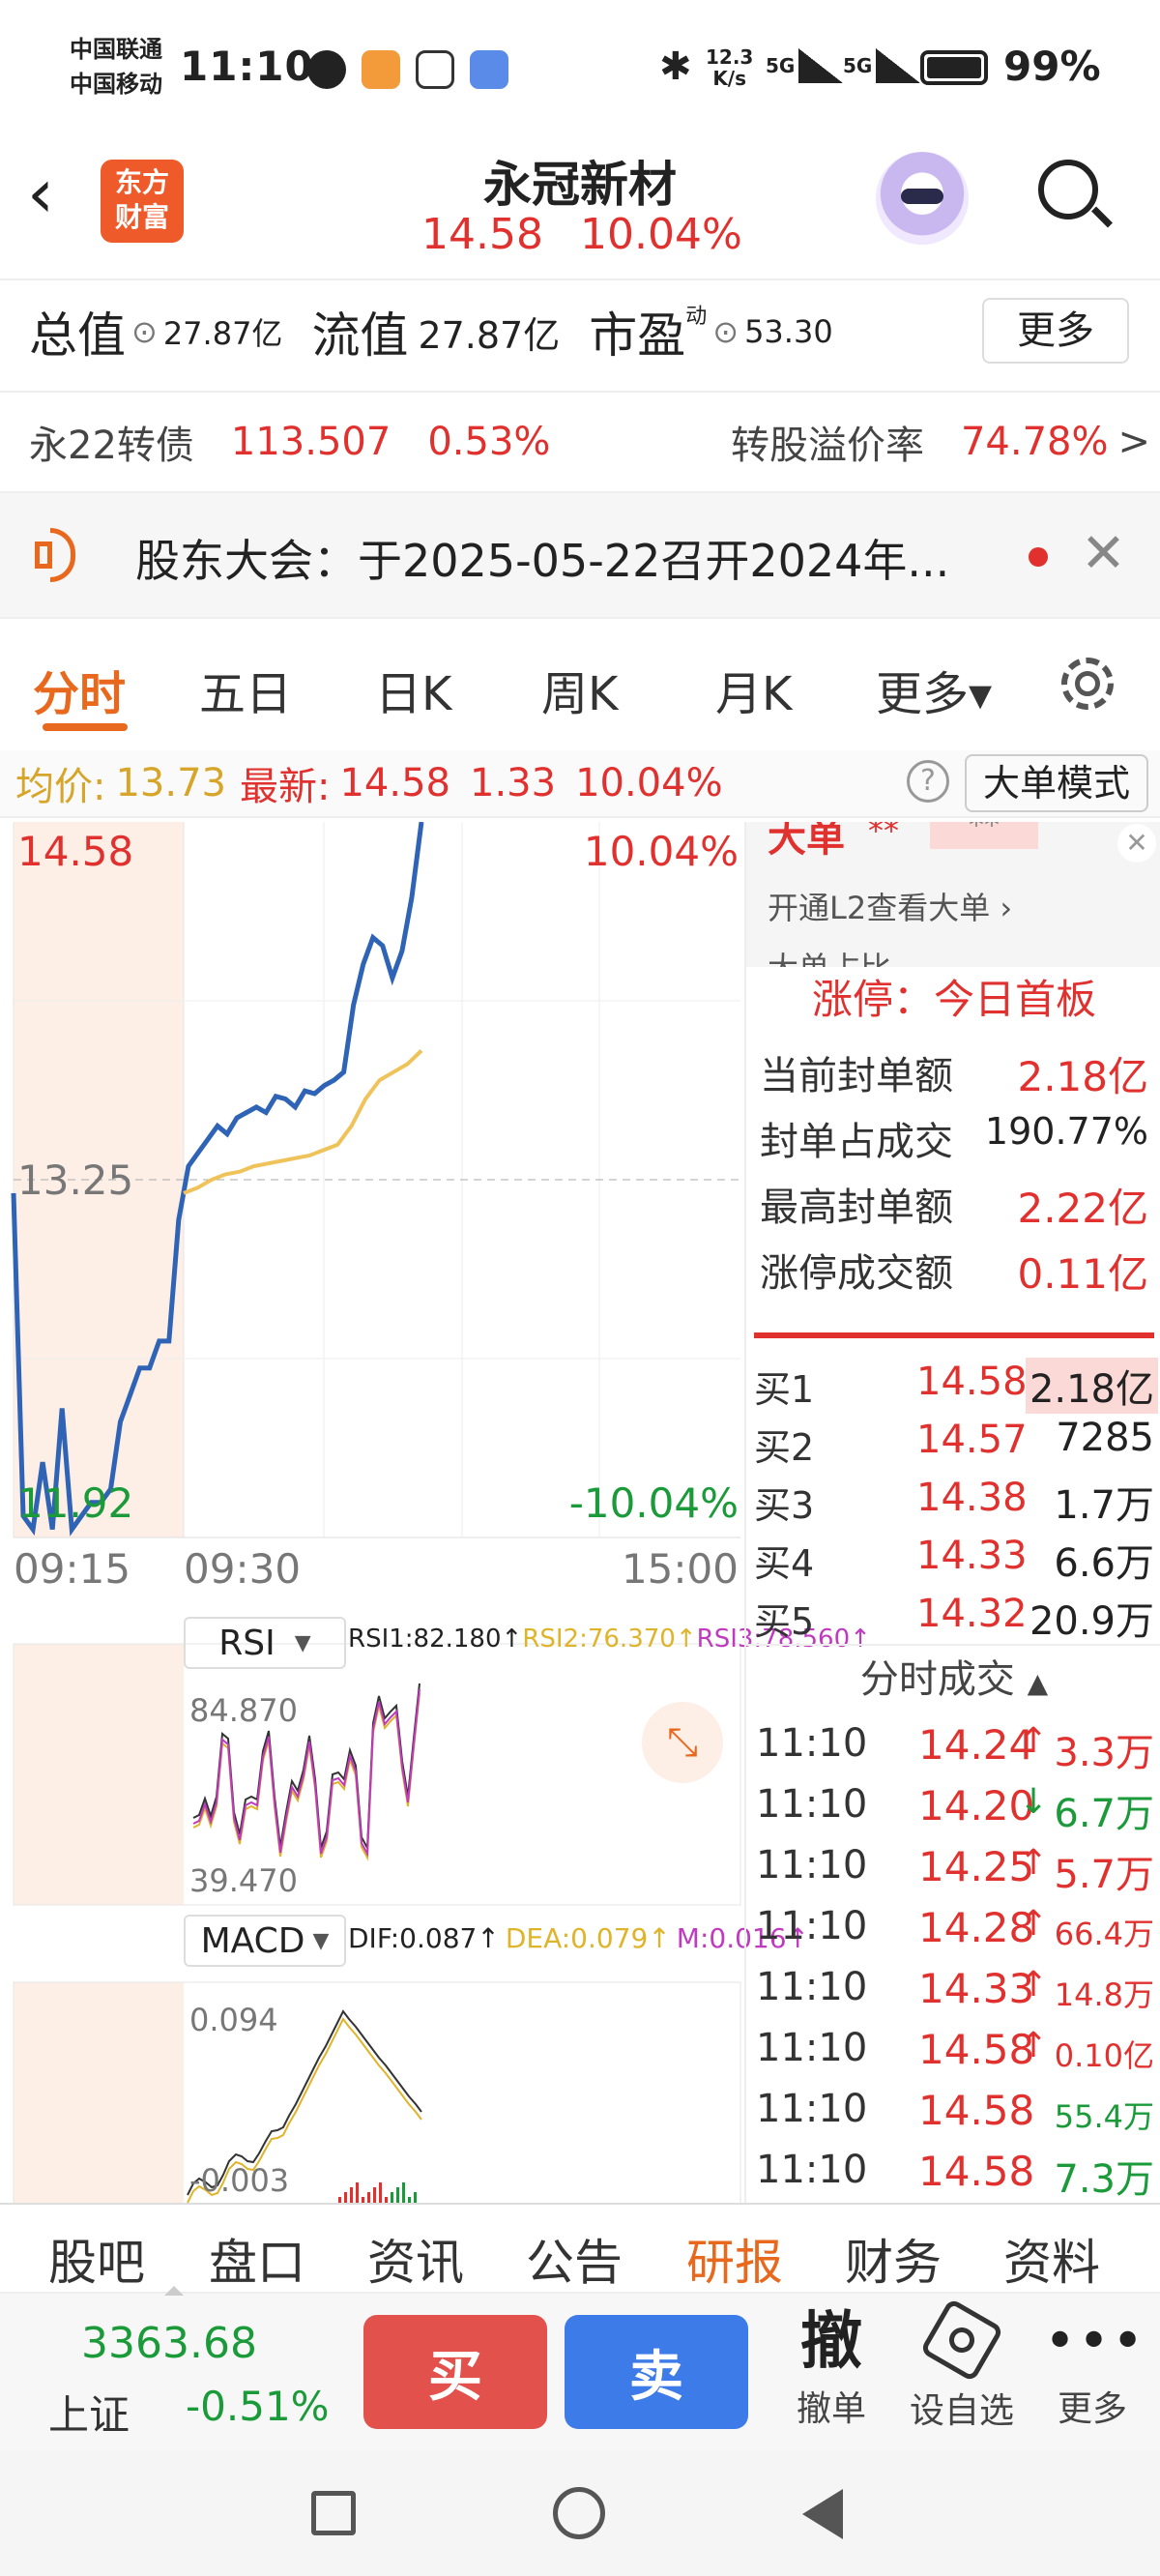  What do you see at coordinates (311, 442) in the screenshot?
I see `bond-price: 113.507` at bounding box center [311, 442].